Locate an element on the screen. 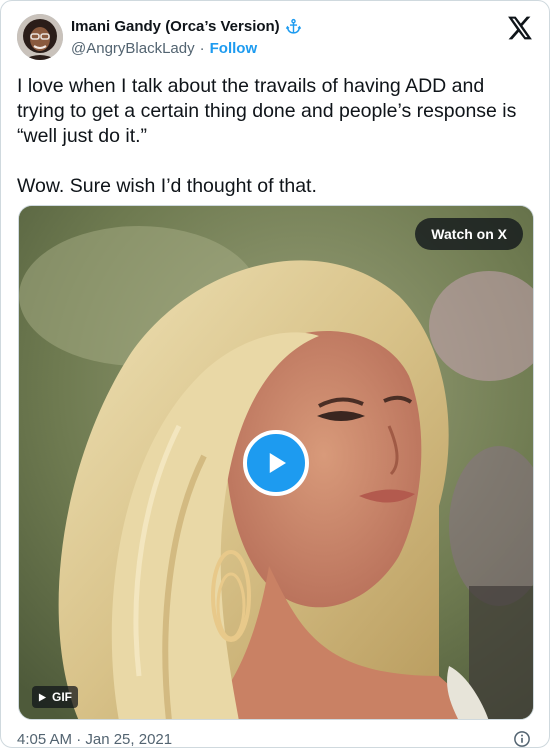  play-icon is located at coordinates (277, 463).